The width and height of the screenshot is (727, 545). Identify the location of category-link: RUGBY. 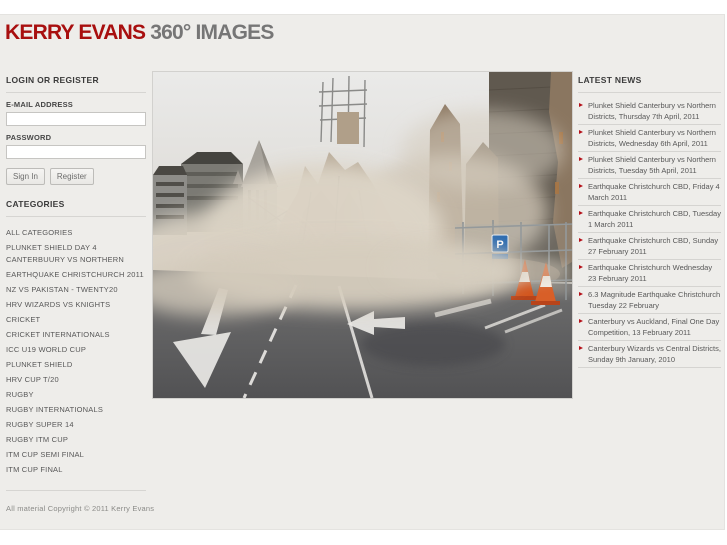
(76, 395).